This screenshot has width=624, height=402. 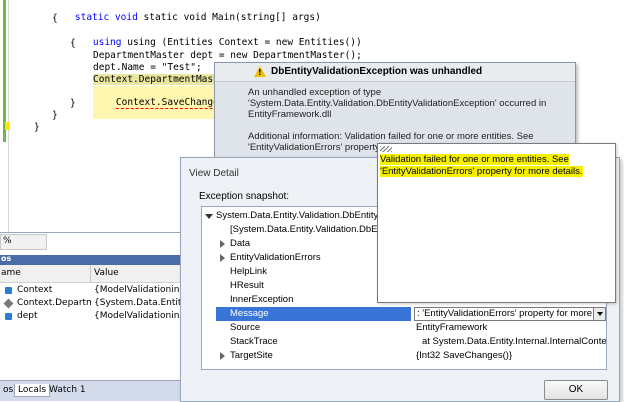 What do you see at coordinates (11, 273) in the screenshot?
I see `column-name-header: ame` at bounding box center [11, 273].